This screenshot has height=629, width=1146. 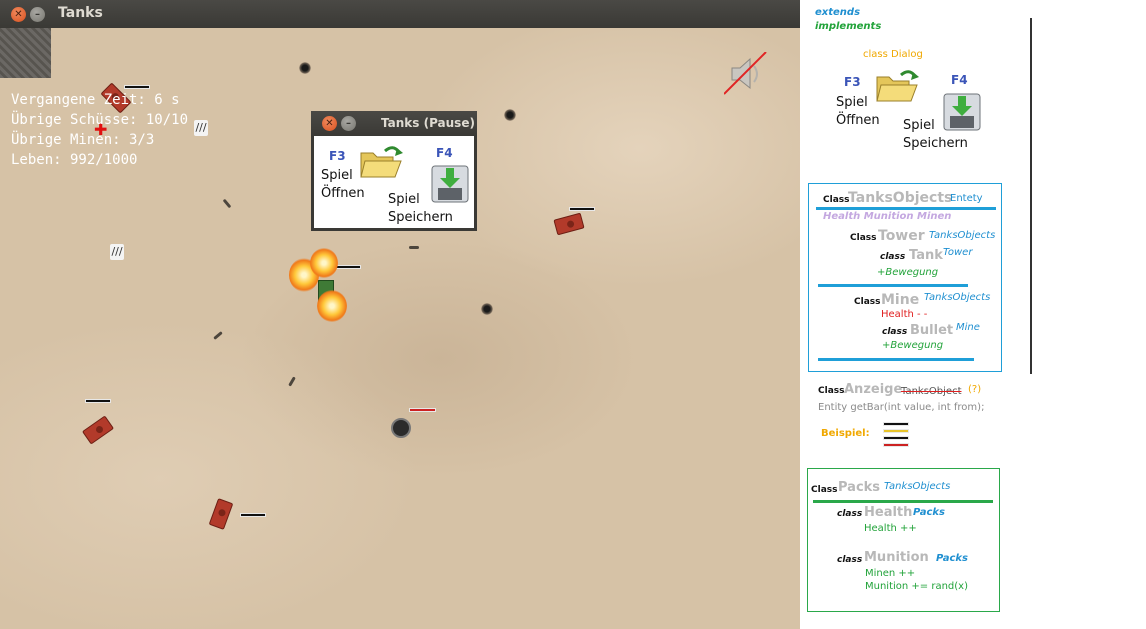 I want to click on save-key: F4, so click(x=444, y=153).